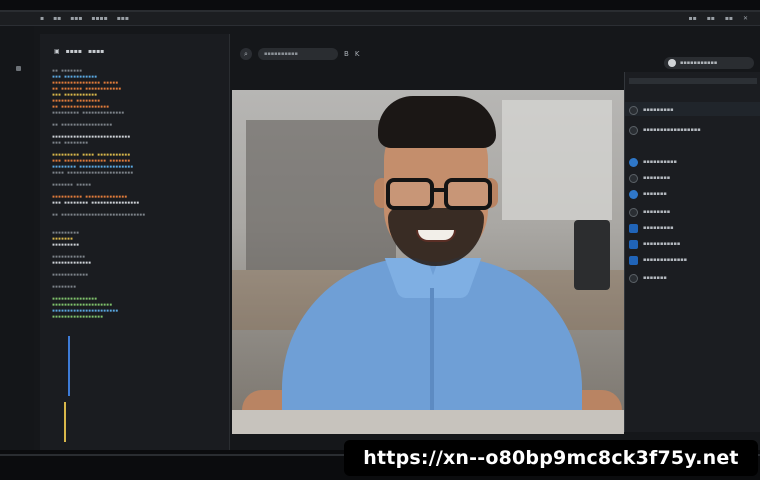 Image resolution: width=760 pixels, height=480 pixels. I want to click on sidebar-item-label: ▪▪▪▪▪▪▪▪▪▪▪, so click(662, 244).